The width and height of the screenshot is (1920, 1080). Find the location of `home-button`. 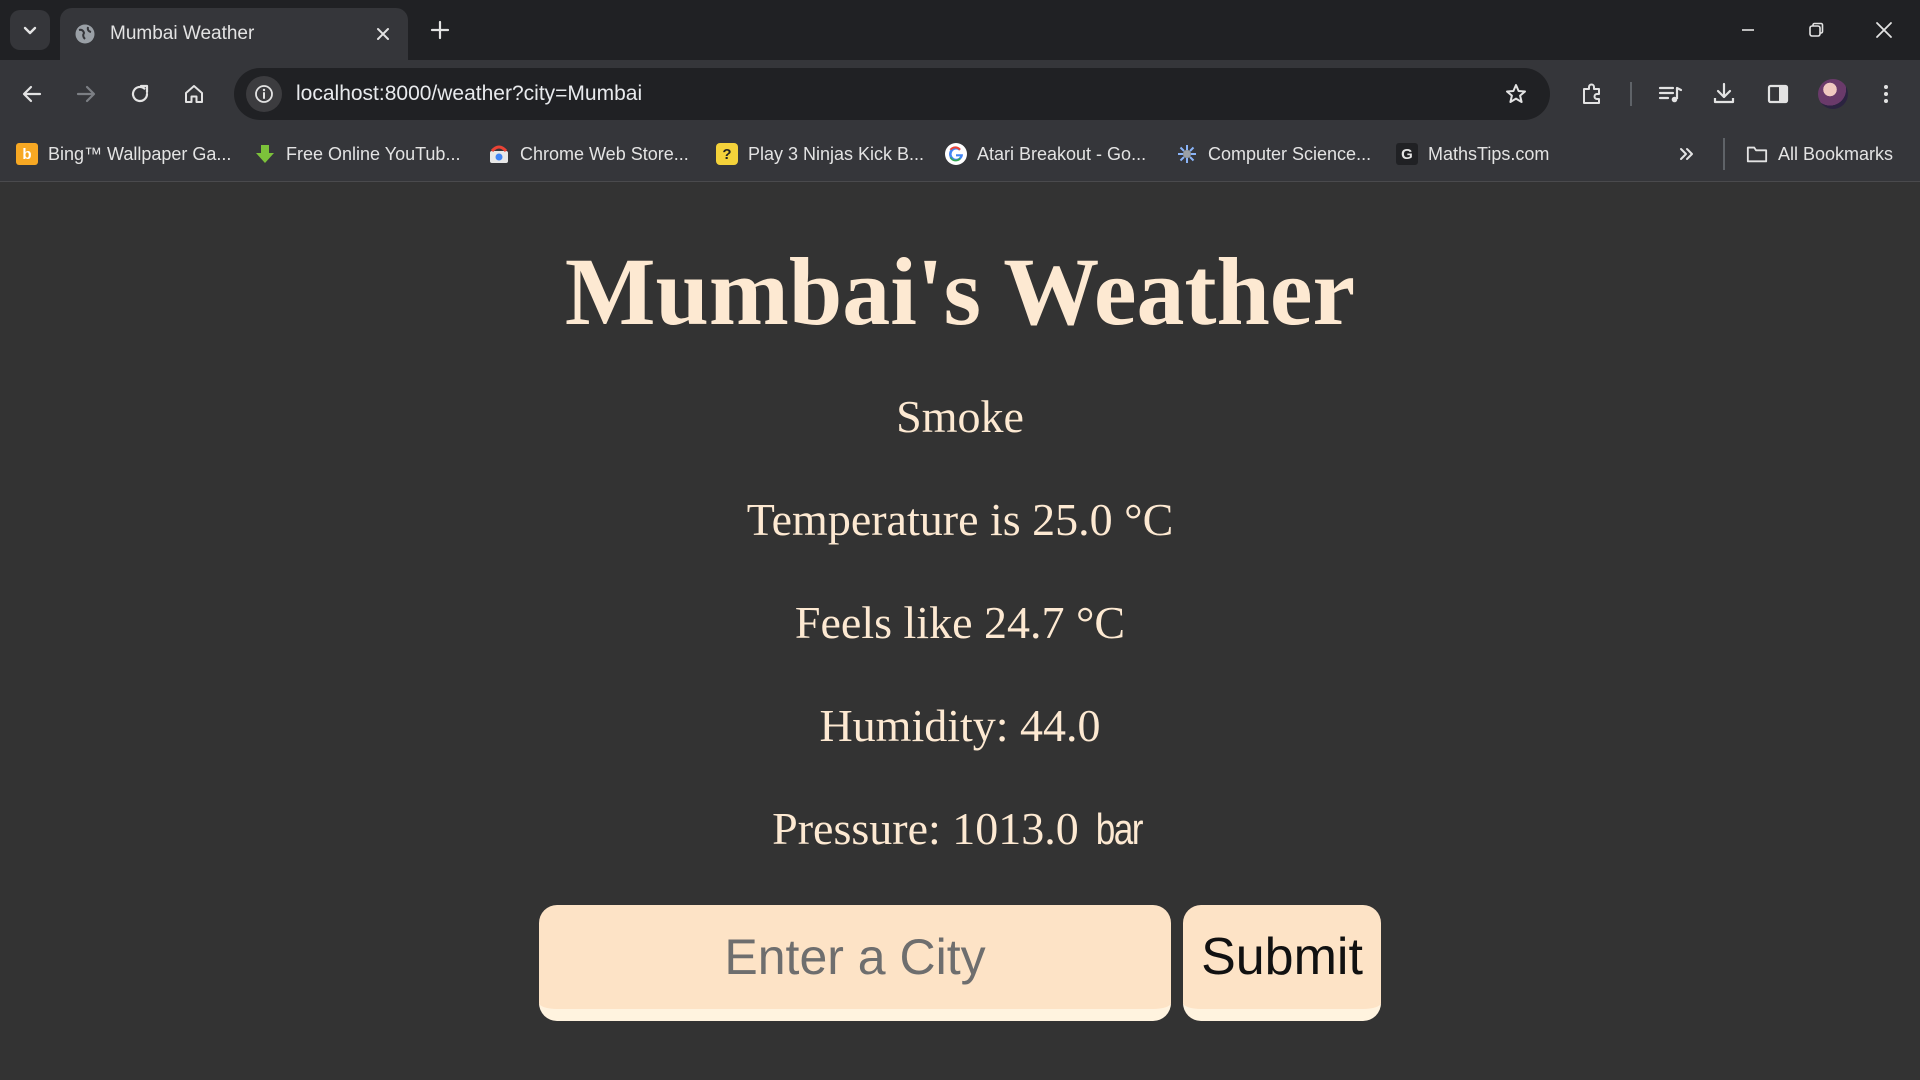

home-button is located at coordinates (194, 94).